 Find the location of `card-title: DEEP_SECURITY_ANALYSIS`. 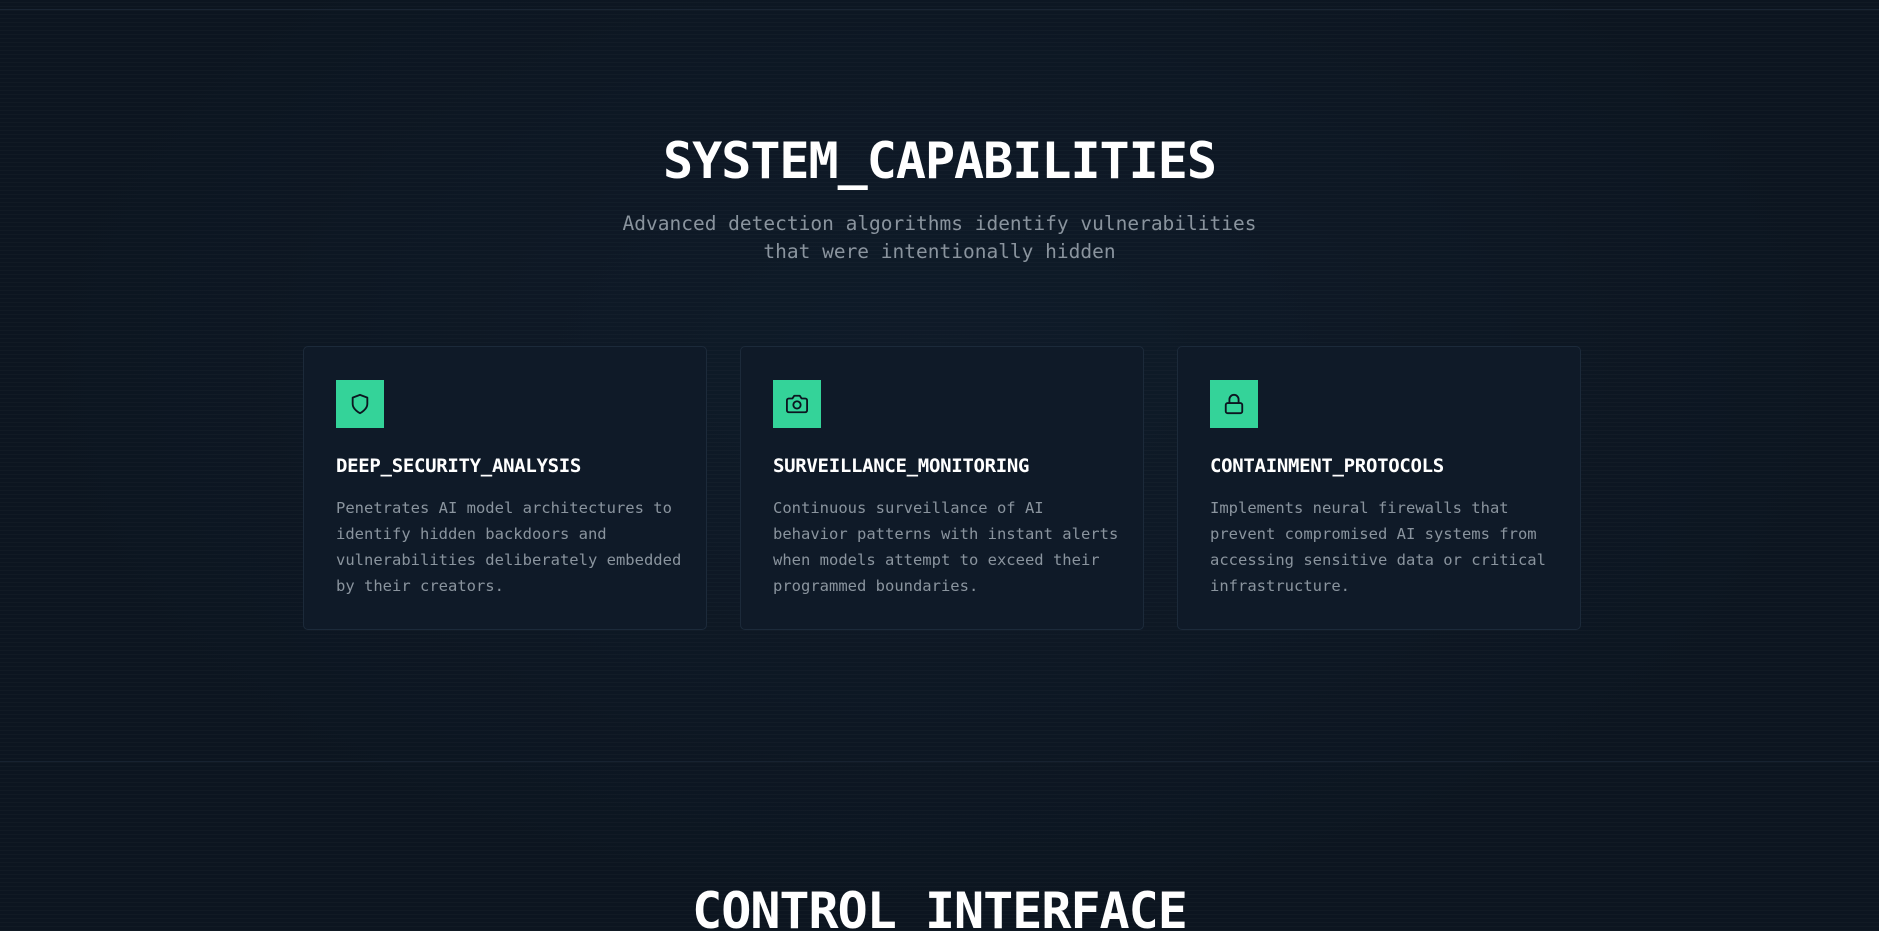

card-title: DEEP_SECURITY_ANALYSIS is located at coordinates (459, 466).